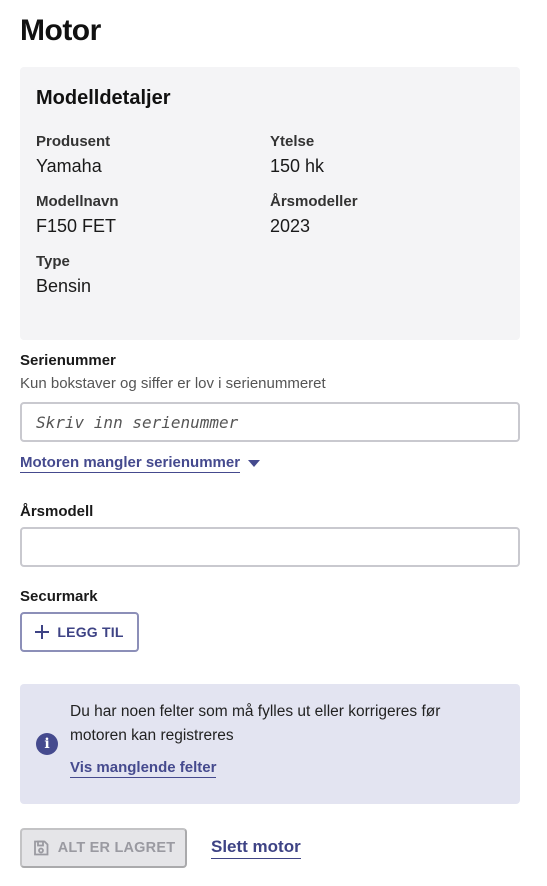 The image size is (547, 886). Describe the element at coordinates (47, 744) in the screenshot. I see `info-icon: i` at that location.